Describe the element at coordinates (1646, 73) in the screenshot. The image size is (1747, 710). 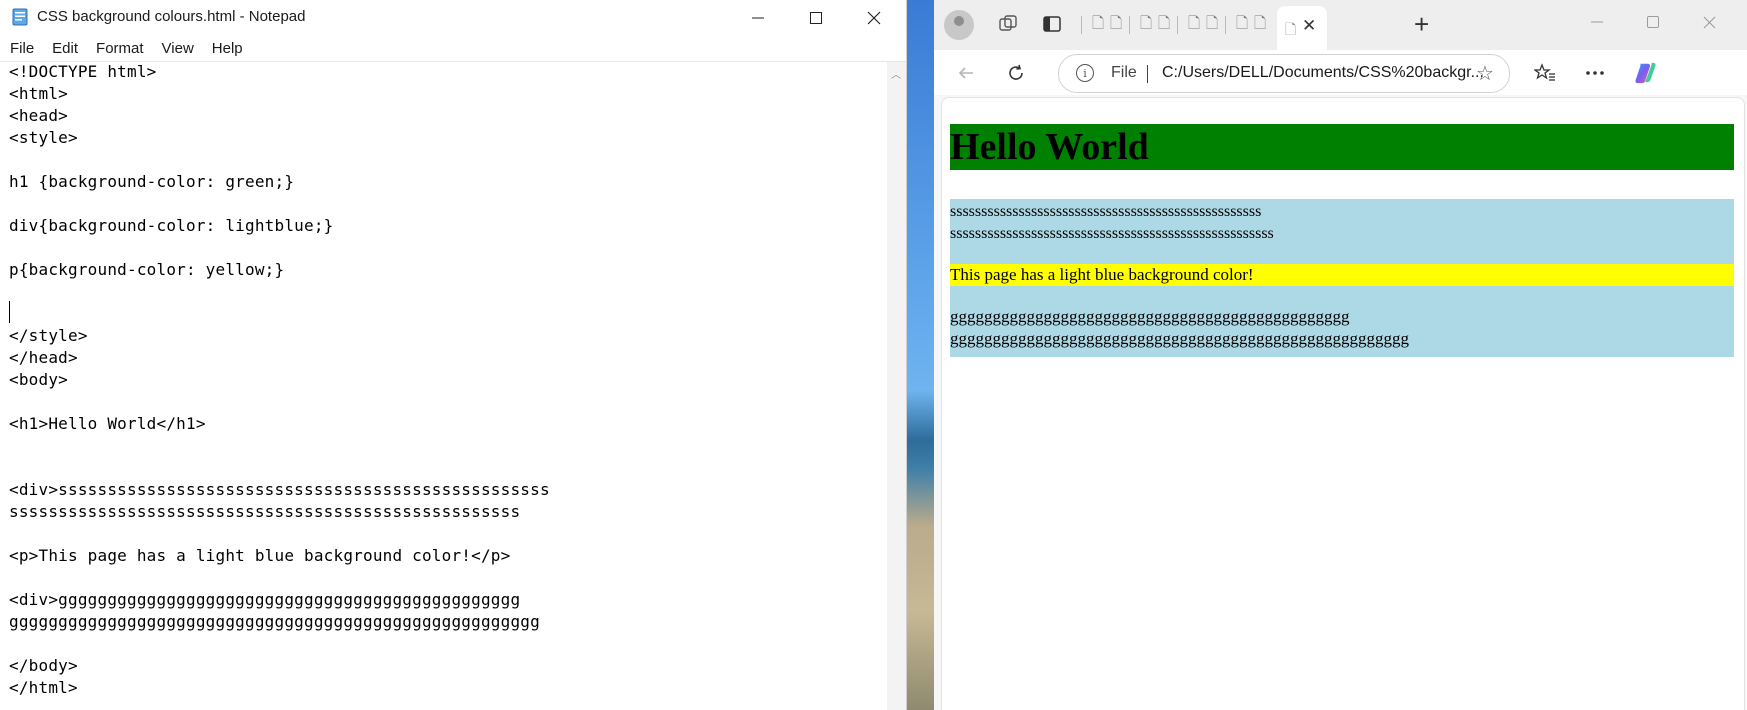
I see `copilot-icon` at that location.